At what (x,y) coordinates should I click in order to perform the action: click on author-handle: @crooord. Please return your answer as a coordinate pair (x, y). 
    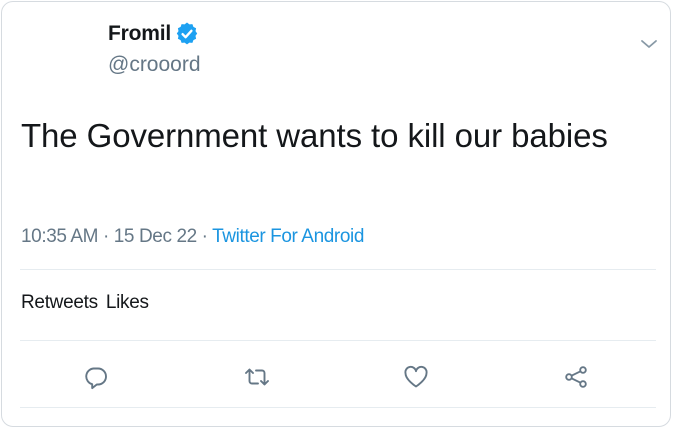
    Looking at the image, I should click on (154, 65).